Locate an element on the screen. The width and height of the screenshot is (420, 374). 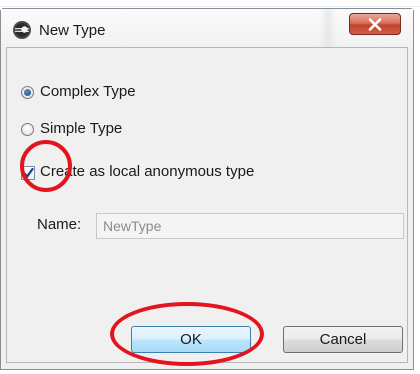
close-button is located at coordinates (375, 24).